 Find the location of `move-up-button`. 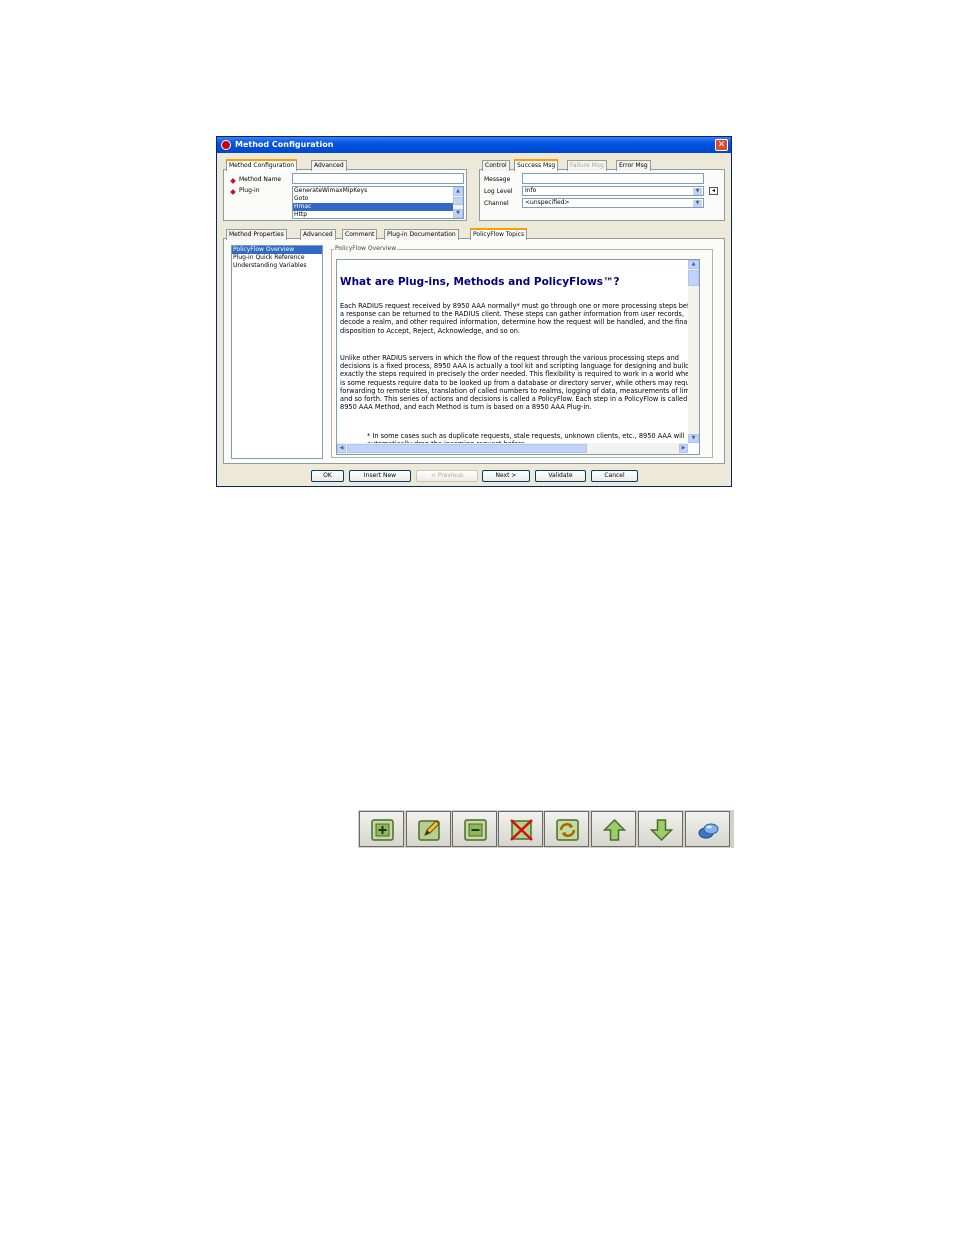

move-up-button is located at coordinates (613, 829).